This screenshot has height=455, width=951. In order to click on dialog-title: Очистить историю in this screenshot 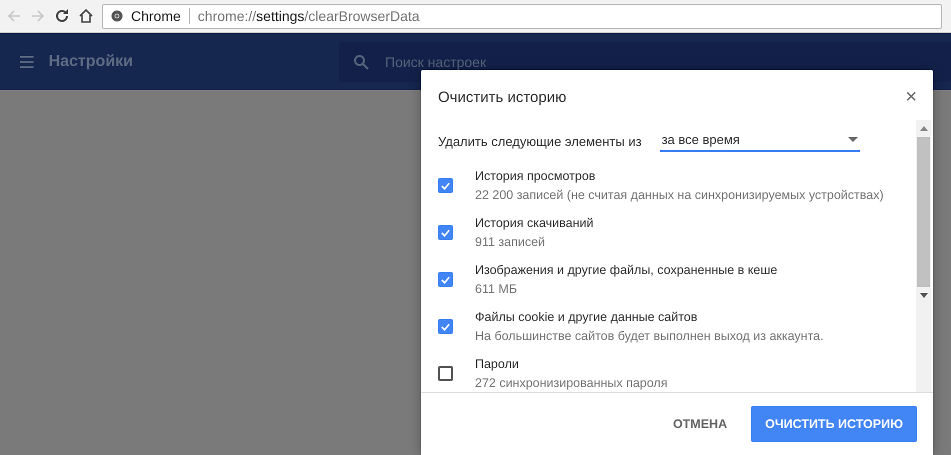, I will do `click(502, 97)`.